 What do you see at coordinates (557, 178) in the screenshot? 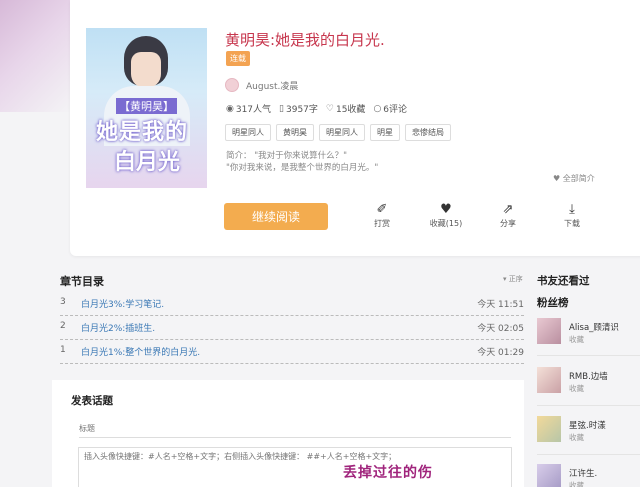
I see `heart-small-icon: ♥` at bounding box center [557, 178].